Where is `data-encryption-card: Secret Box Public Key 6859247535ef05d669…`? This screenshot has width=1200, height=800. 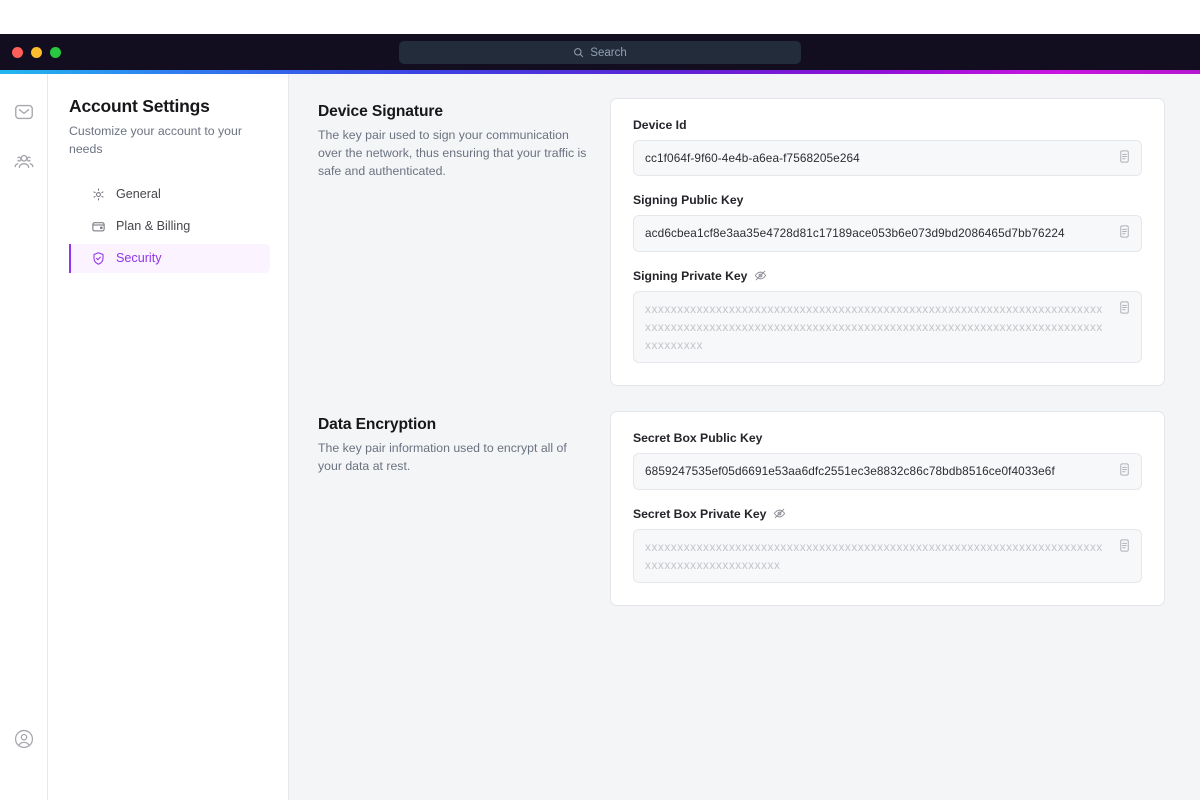 data-encryption-card: Secret Box Public Key 6859247535ef05d669… is located at coordinates (887, 509).